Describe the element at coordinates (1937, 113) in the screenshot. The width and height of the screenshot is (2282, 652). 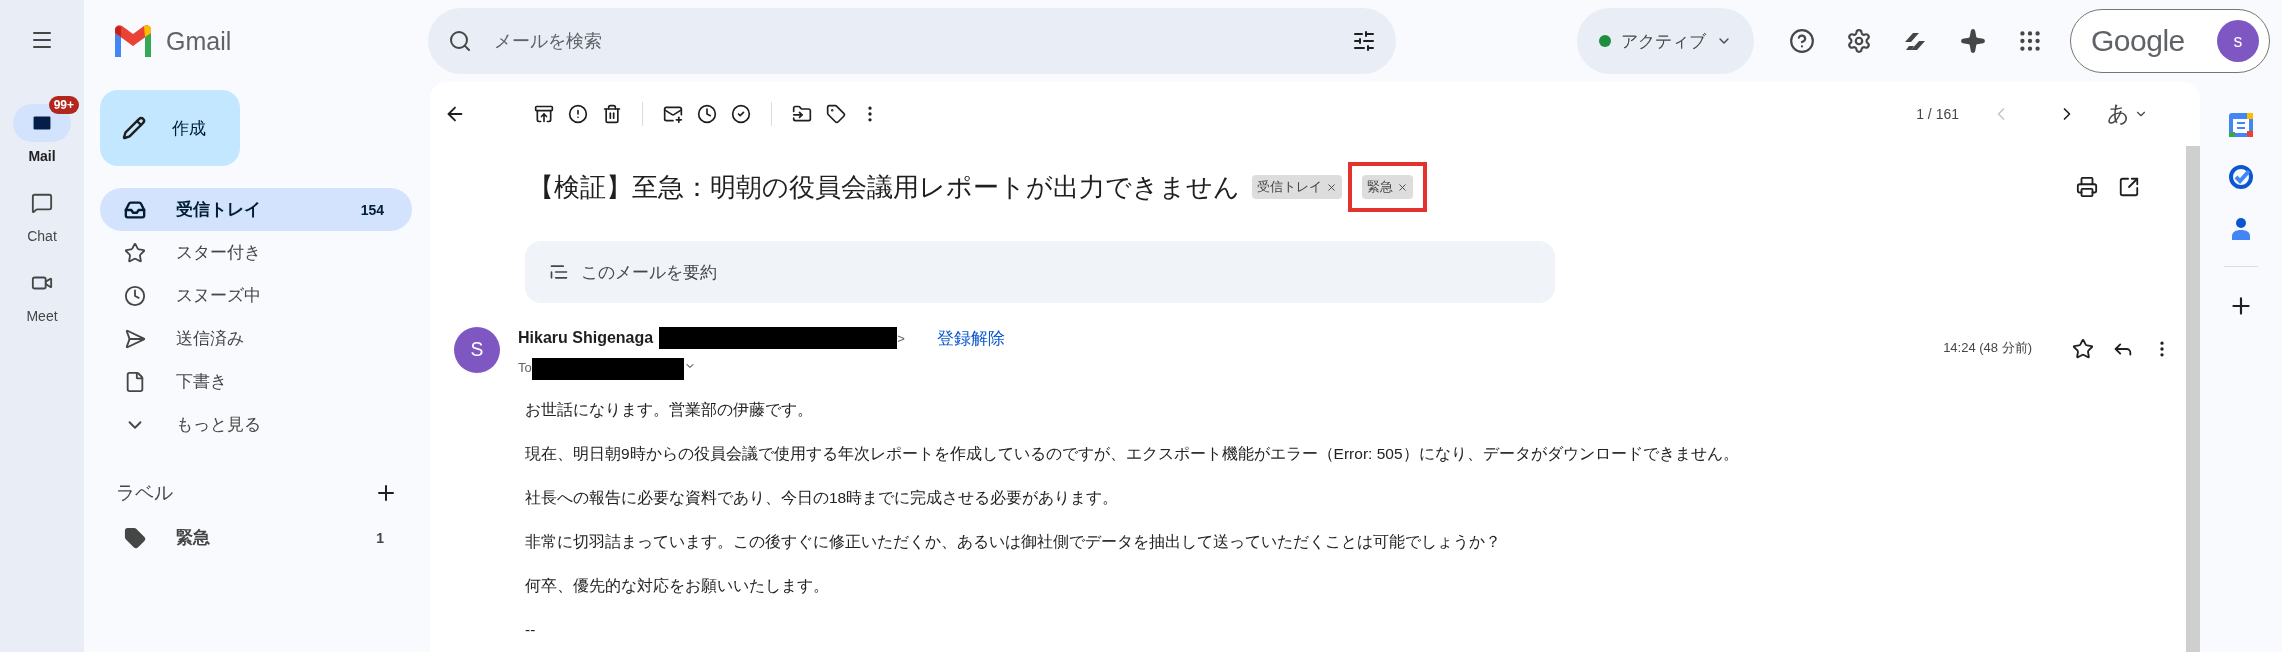
I see `pager-text: 1 / 161` at that location.